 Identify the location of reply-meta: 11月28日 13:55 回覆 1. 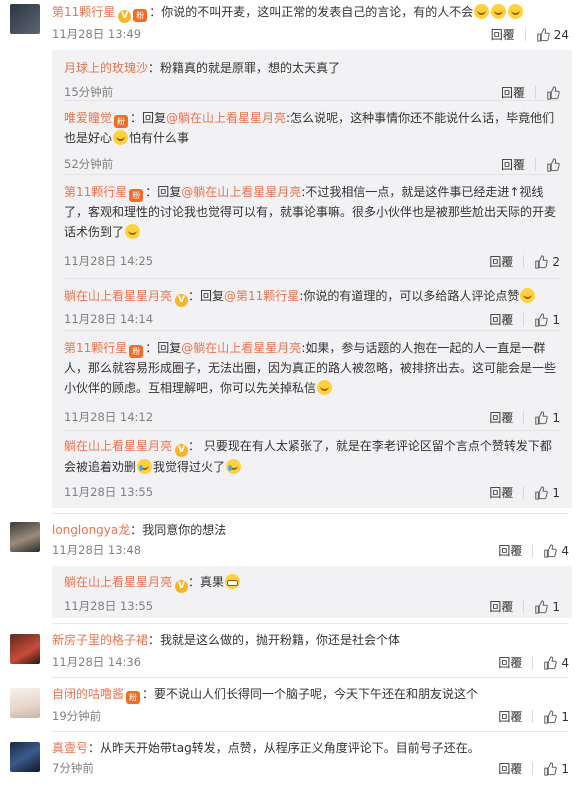
(312, 607).